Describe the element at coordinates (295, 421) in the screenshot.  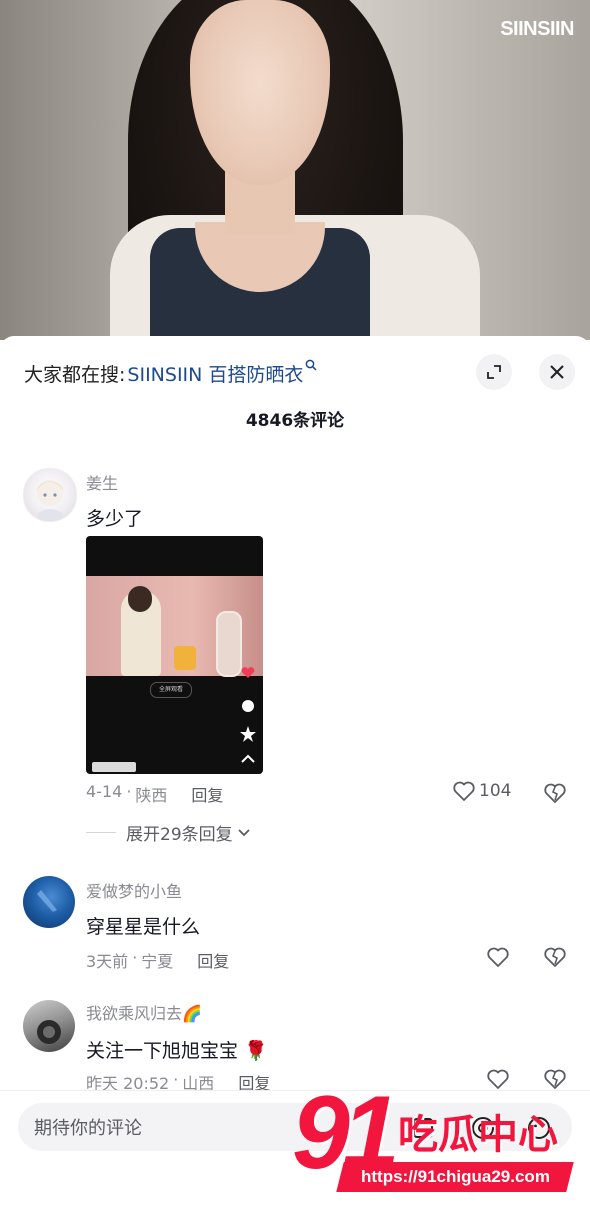
I see `comment-count: 4846条评论` at that location.